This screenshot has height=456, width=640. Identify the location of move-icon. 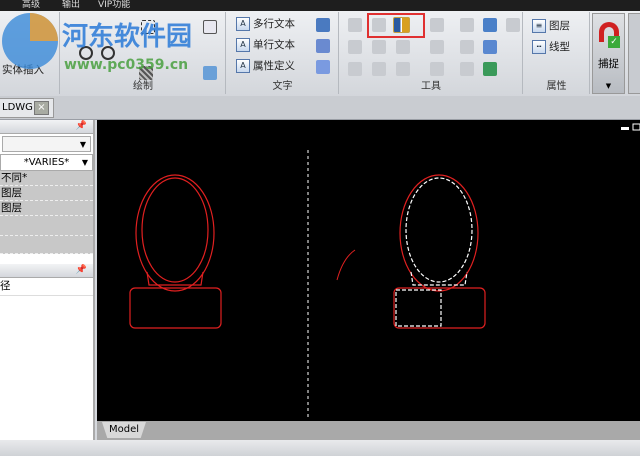
(355, 25).